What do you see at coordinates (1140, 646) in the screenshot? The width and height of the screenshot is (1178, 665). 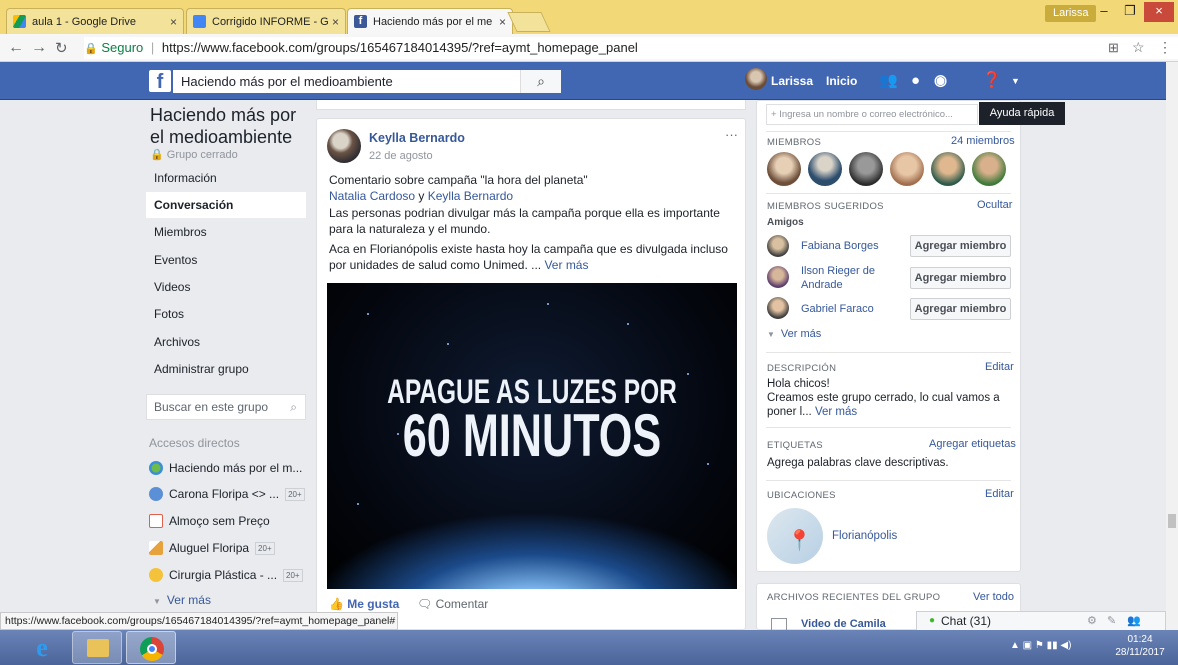 I see `taskbar-clock: 01:24 28/11/2017` at bounding box center [1140, 646].